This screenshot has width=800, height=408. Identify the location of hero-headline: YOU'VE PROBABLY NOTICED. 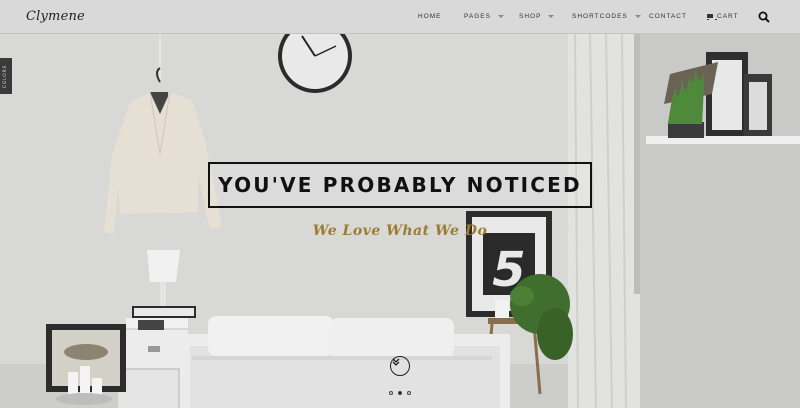
(400, 185).